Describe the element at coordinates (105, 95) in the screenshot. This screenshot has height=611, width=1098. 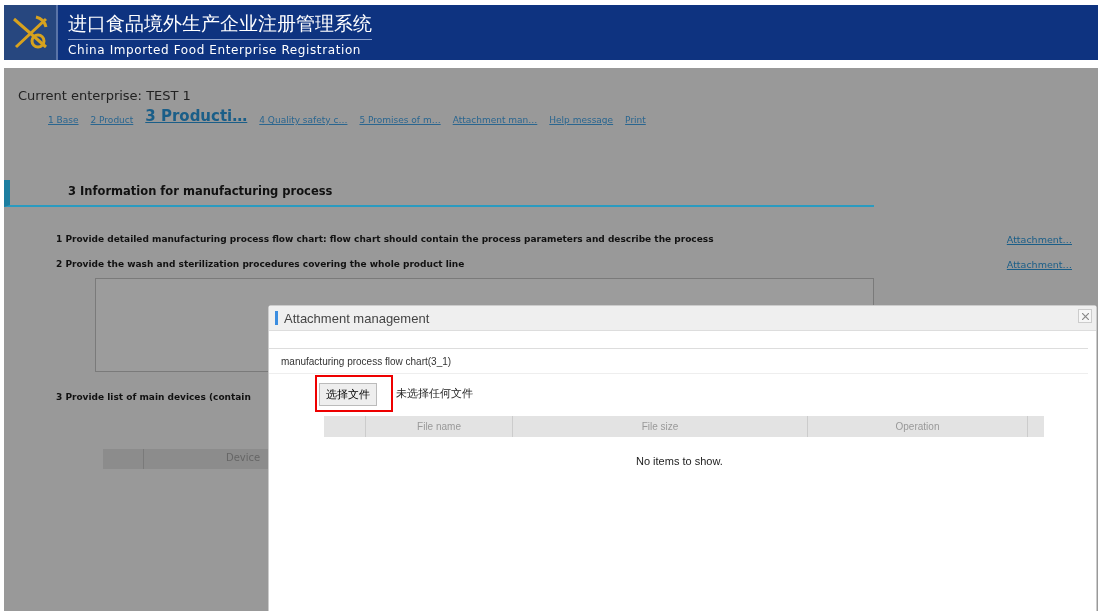
I see `current-enterprise-label: Current enterprise: TEST 1` at that location.